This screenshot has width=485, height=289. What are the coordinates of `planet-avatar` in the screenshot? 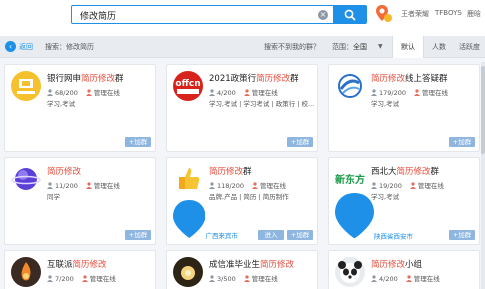 It's located at (26, 179).